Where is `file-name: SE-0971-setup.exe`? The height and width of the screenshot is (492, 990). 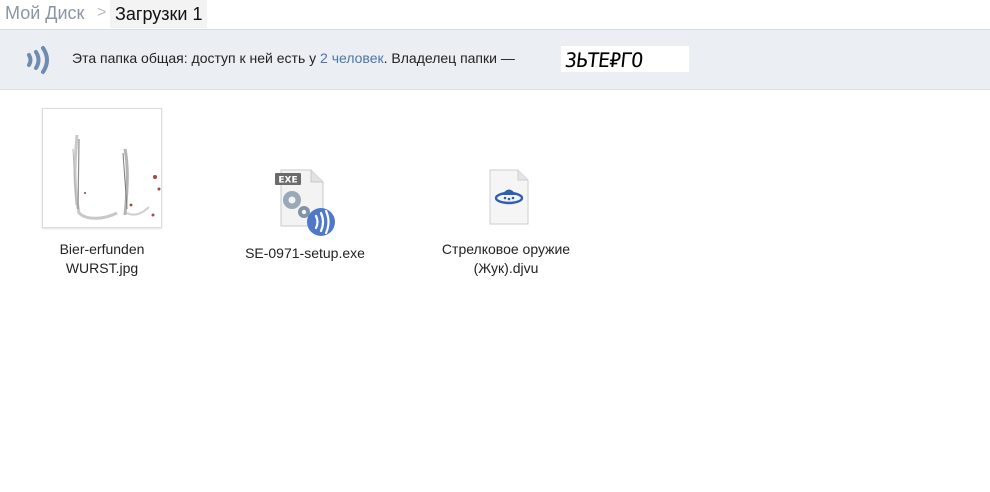
file-name: SE-0971-setup.exe is located at coordinates (305, 253).